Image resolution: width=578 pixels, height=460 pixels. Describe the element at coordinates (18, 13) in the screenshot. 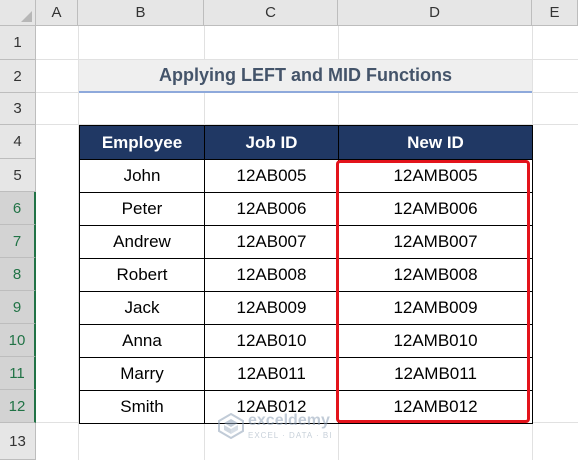

I see `select-all-corner` at that location.